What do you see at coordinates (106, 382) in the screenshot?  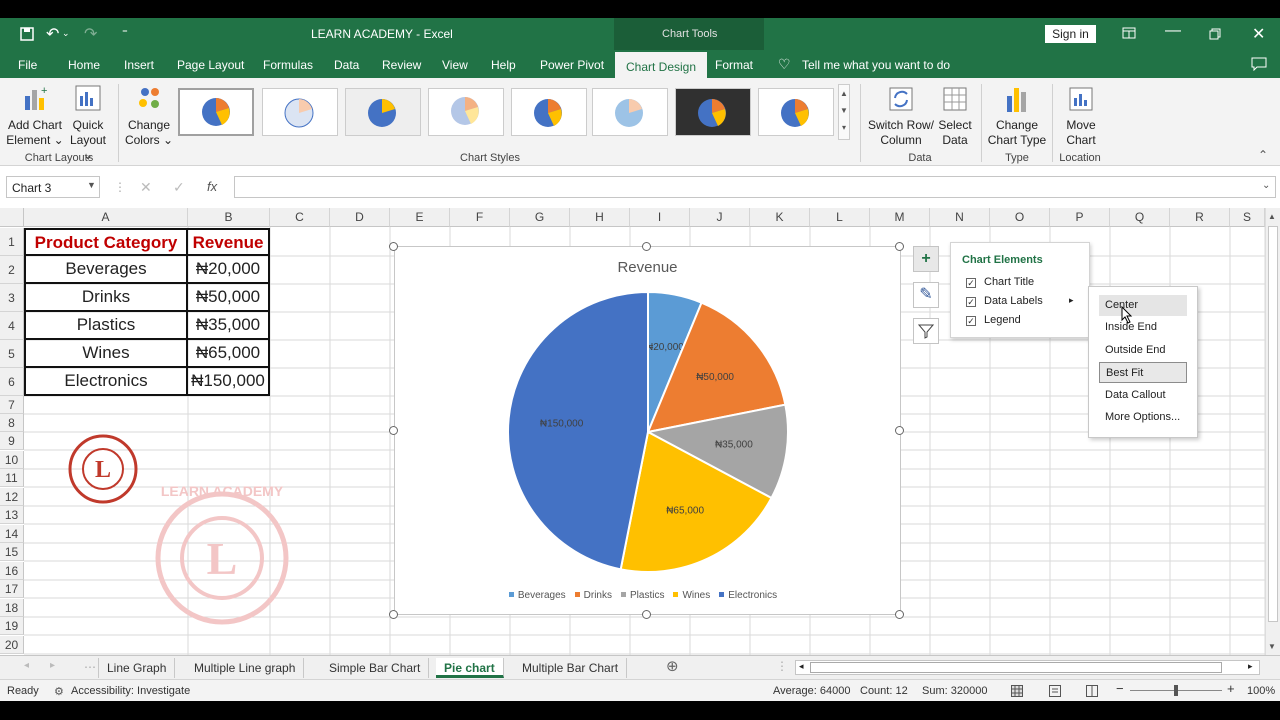 I see `table-cell-category: Electronics` at bounding box center [106, 382].